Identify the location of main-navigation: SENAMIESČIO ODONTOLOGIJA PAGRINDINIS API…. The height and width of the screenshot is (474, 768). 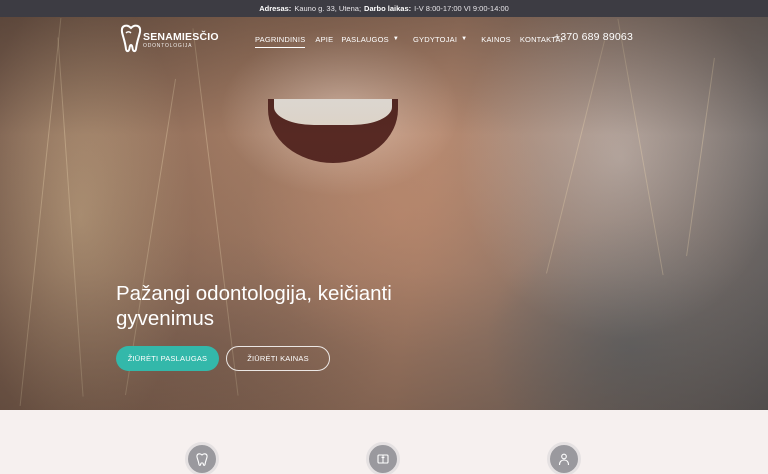
(384, 39).